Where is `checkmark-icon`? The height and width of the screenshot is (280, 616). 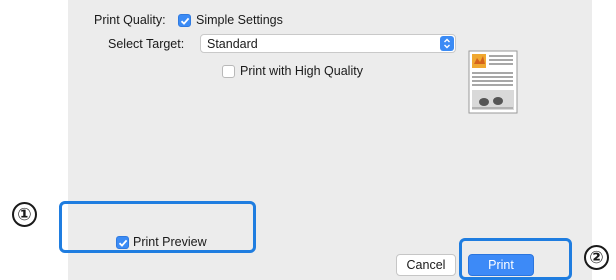
checkmark-icon is located at coordinates (185, 21).